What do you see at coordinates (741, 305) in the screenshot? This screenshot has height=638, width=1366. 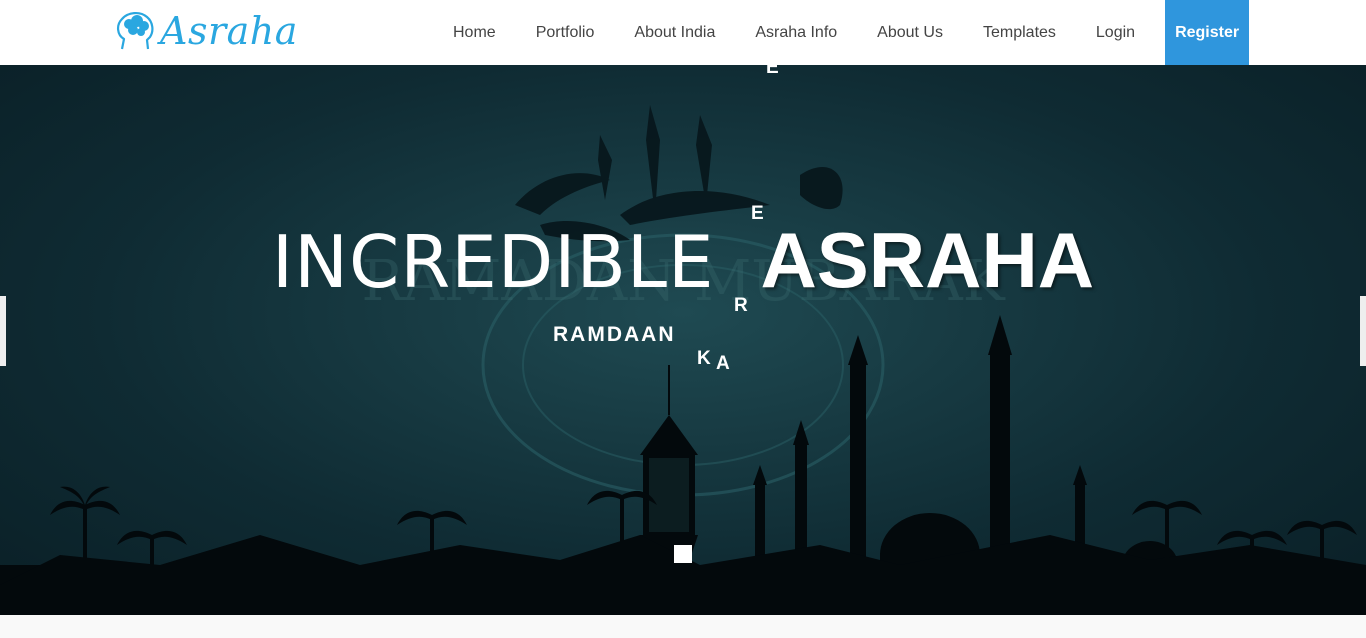 I see `floating-letter: R` at bounding box center [741, 305].